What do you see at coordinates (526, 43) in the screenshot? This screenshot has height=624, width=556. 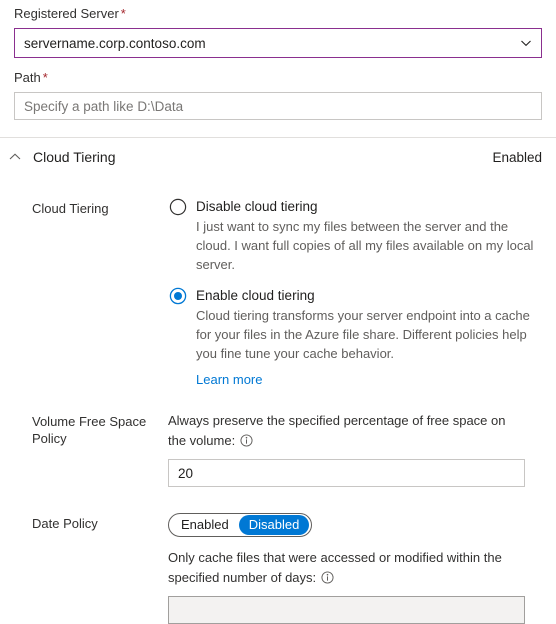 I see `chevron-down-icon` at bounding box center [526, 43].